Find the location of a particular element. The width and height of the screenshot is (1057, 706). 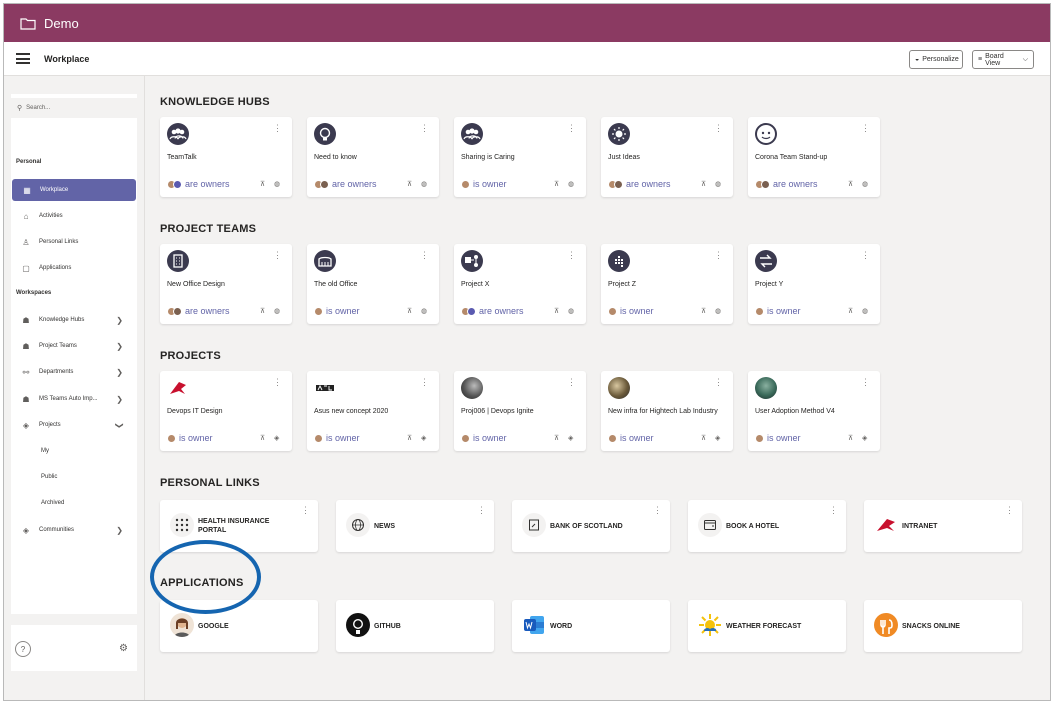

app-weather-forecast: WEATHER FORECAST is located at coordinates (767, 626).